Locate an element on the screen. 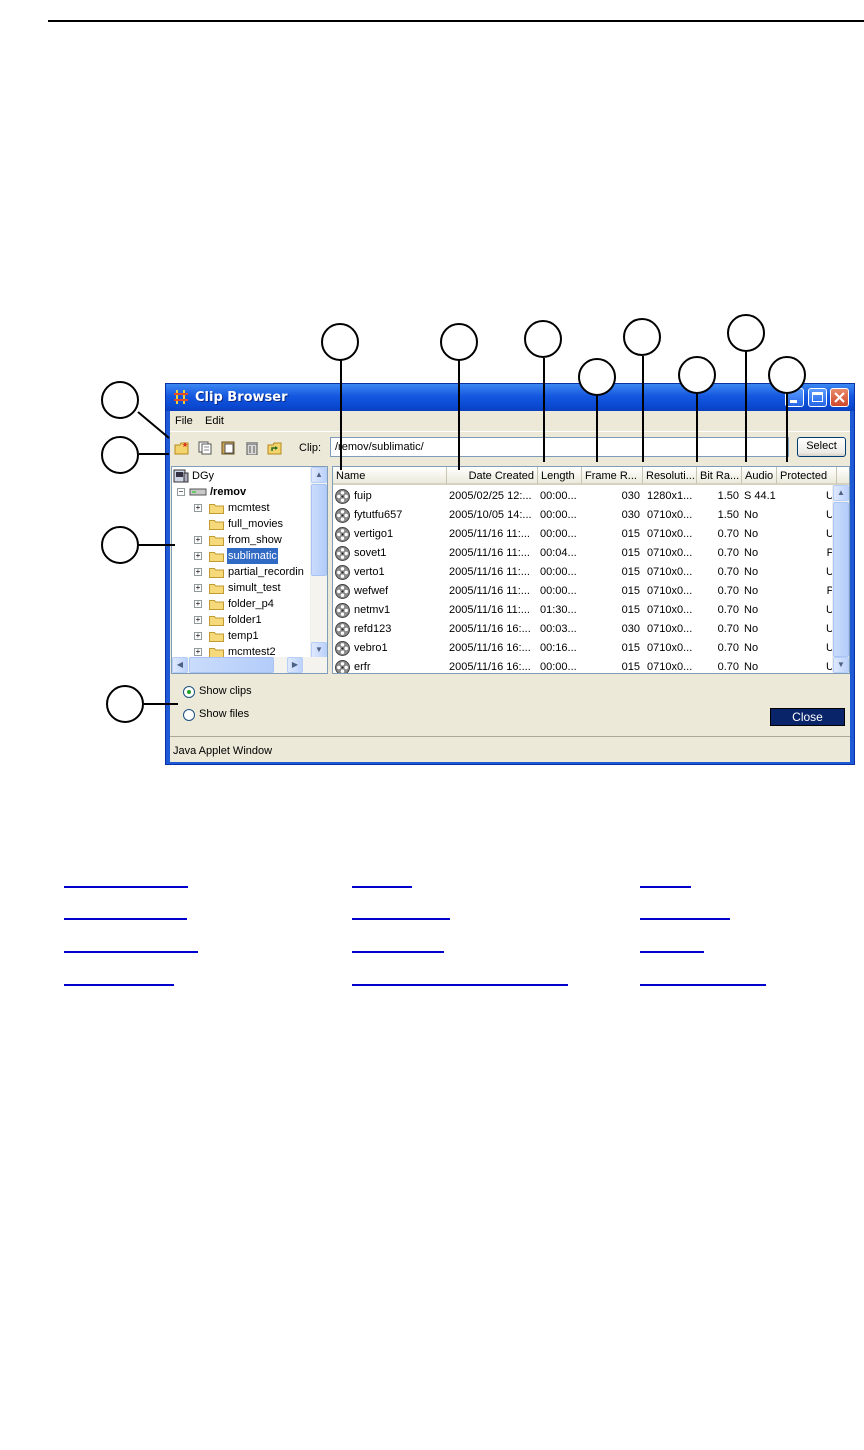 Image resolution: width=864 pixels, height=1450 pixels. scroll-right-icon: ▶ is located at coordinates (295, 665).